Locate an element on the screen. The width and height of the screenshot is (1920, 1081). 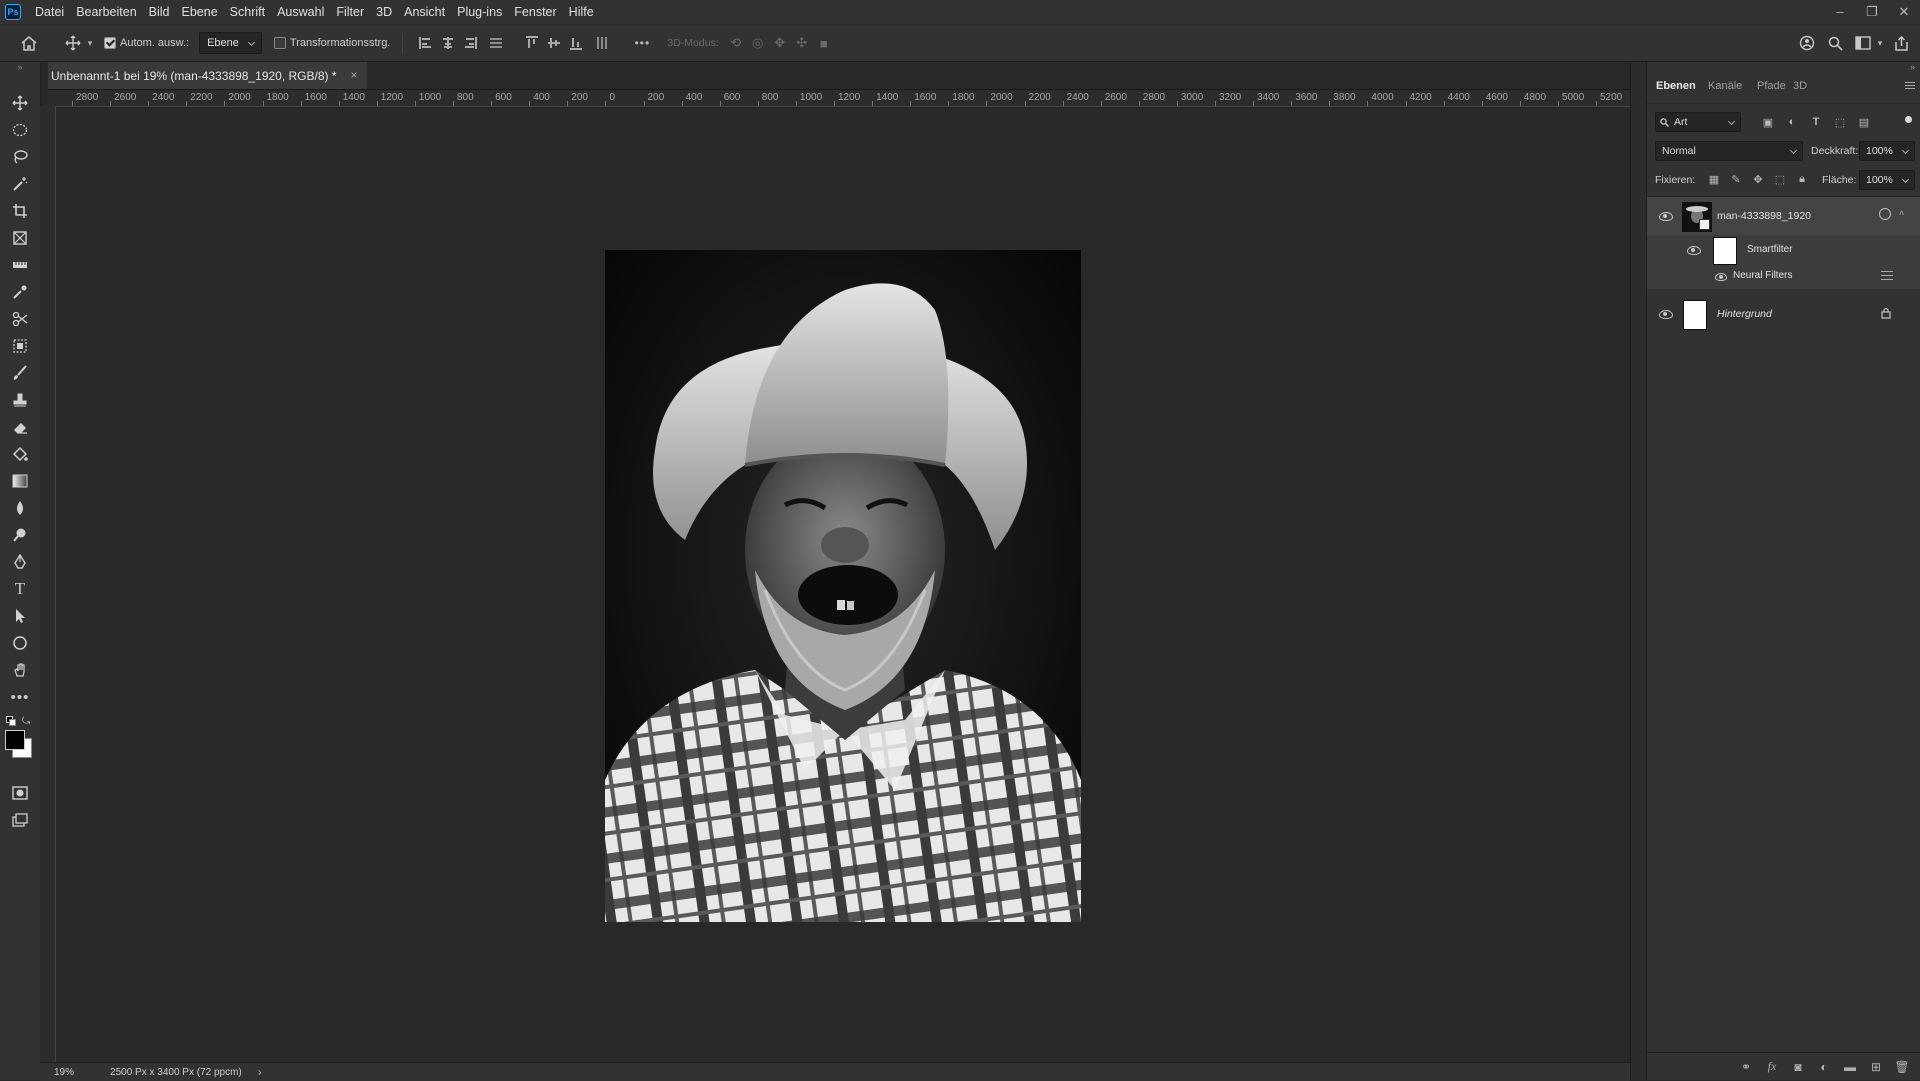
filter-toggle-icon is located at coordinates (1908, 119).